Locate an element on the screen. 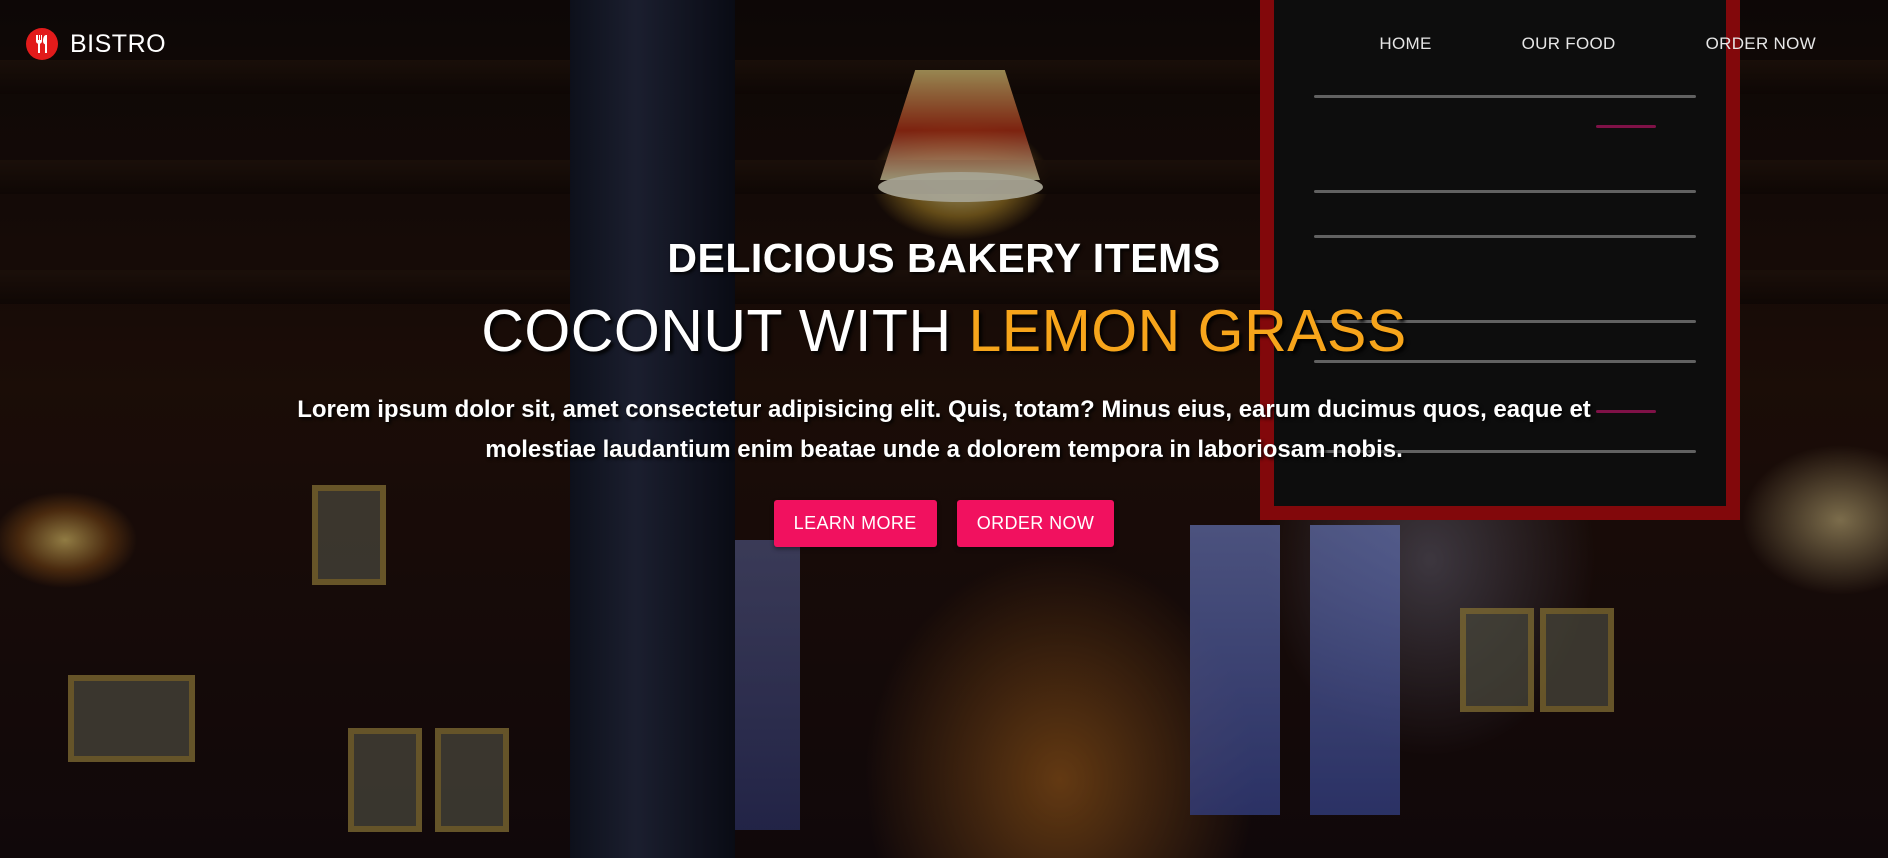 This screenshot has height=858, width=1888. nav-link-home: HOME is located at coordinates (1405, 44).